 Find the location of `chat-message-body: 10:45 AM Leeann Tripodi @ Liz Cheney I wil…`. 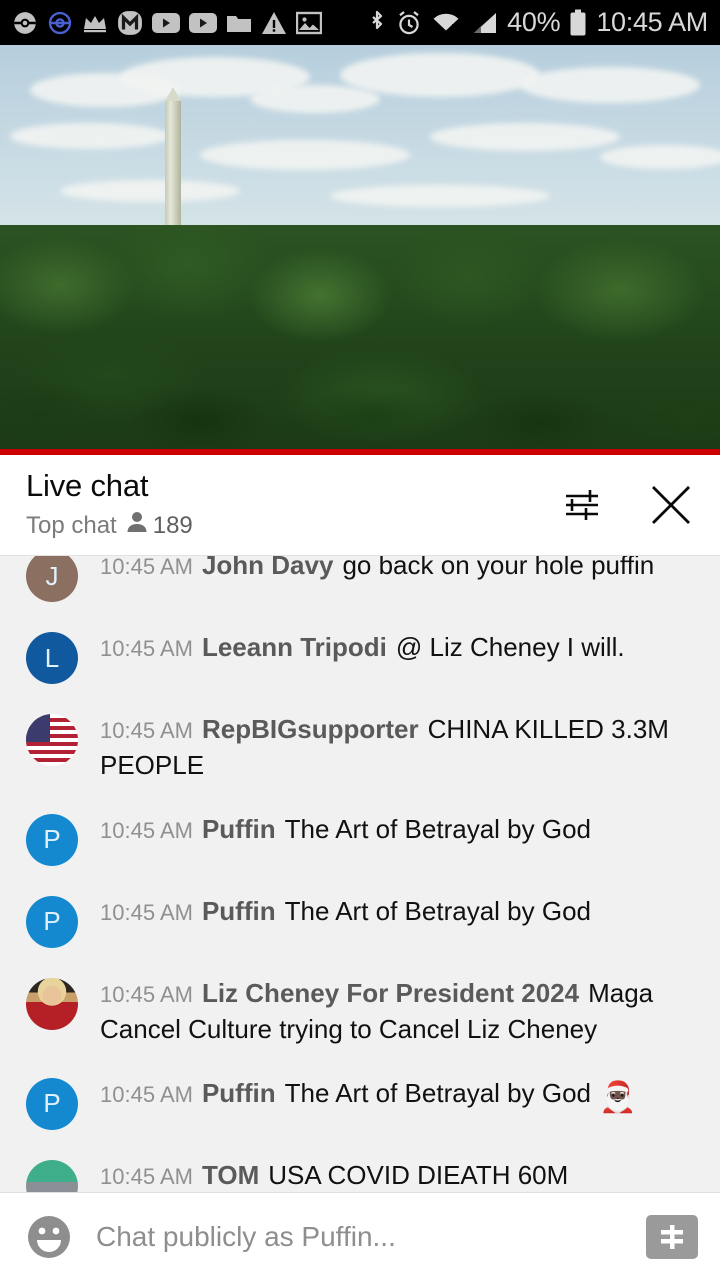

chat-message-body: 10:45 AM Leeann Tripodi @ Liz Cheney I wil… is located at coordinates (401, 648).